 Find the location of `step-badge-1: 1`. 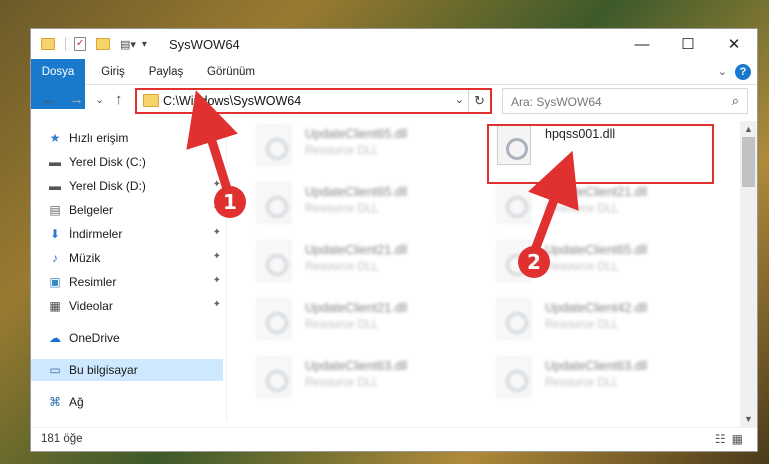

step-badge-1: 1 is located at coordinates (230, 202).